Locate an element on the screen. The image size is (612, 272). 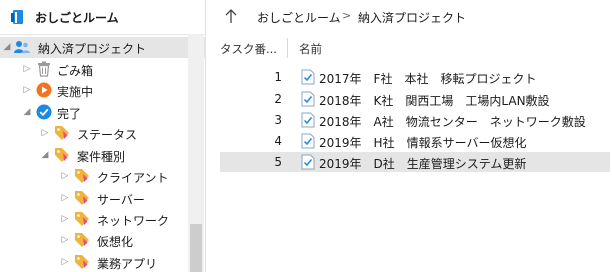
up-arrow-icon is located at coordinates (231, 16).